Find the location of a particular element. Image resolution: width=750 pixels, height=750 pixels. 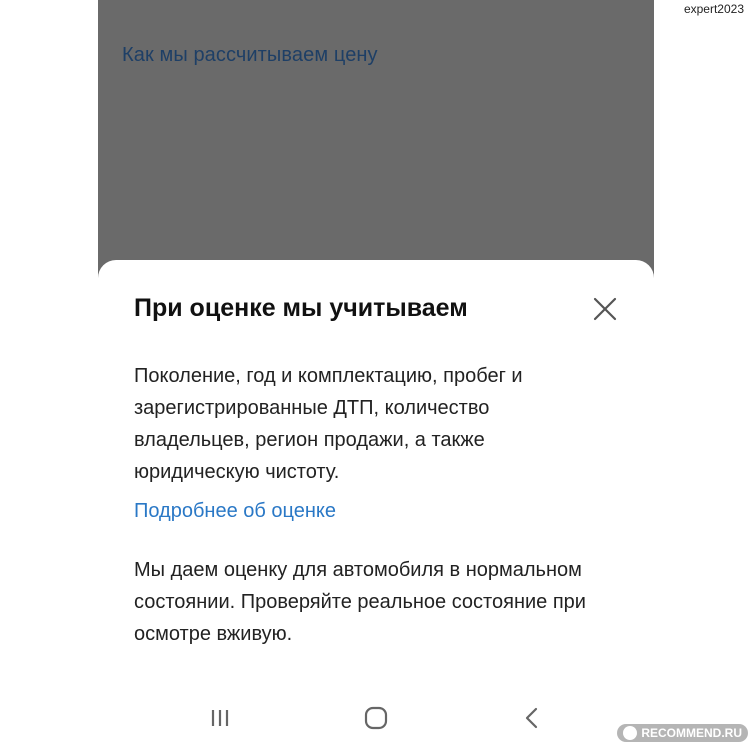

site-watermark: RECOMMEND.RU is located at coordinates (682, 733).